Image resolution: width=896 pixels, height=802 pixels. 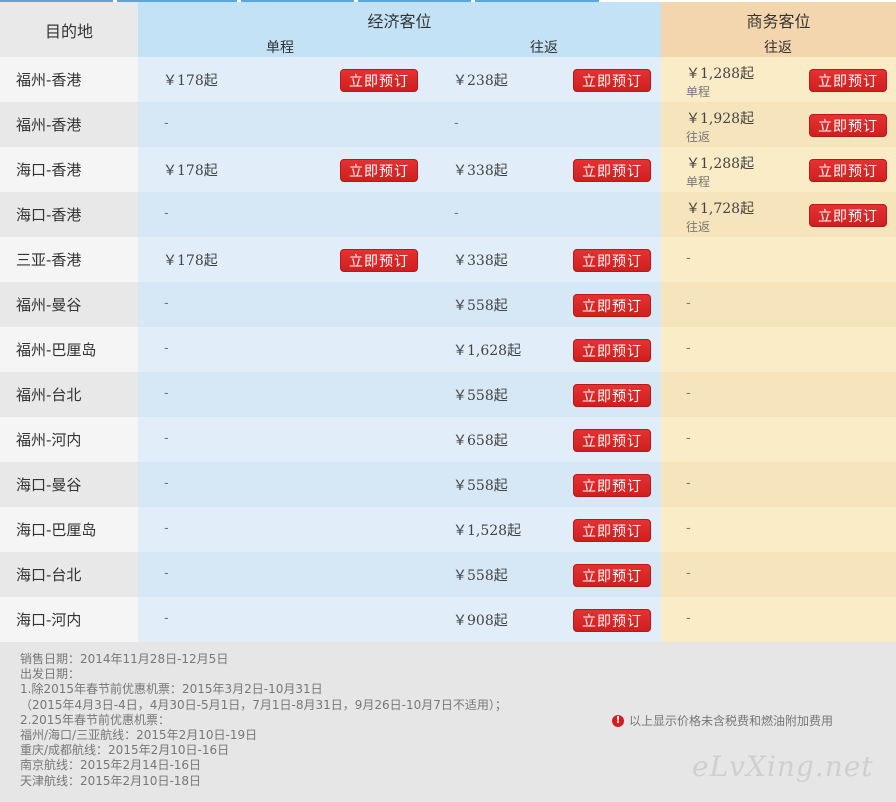 What do you see at coordinates (544, 48) in the screenshot?
I see `economy-round-trip-header: 往返` at bounding box center [544, 48].